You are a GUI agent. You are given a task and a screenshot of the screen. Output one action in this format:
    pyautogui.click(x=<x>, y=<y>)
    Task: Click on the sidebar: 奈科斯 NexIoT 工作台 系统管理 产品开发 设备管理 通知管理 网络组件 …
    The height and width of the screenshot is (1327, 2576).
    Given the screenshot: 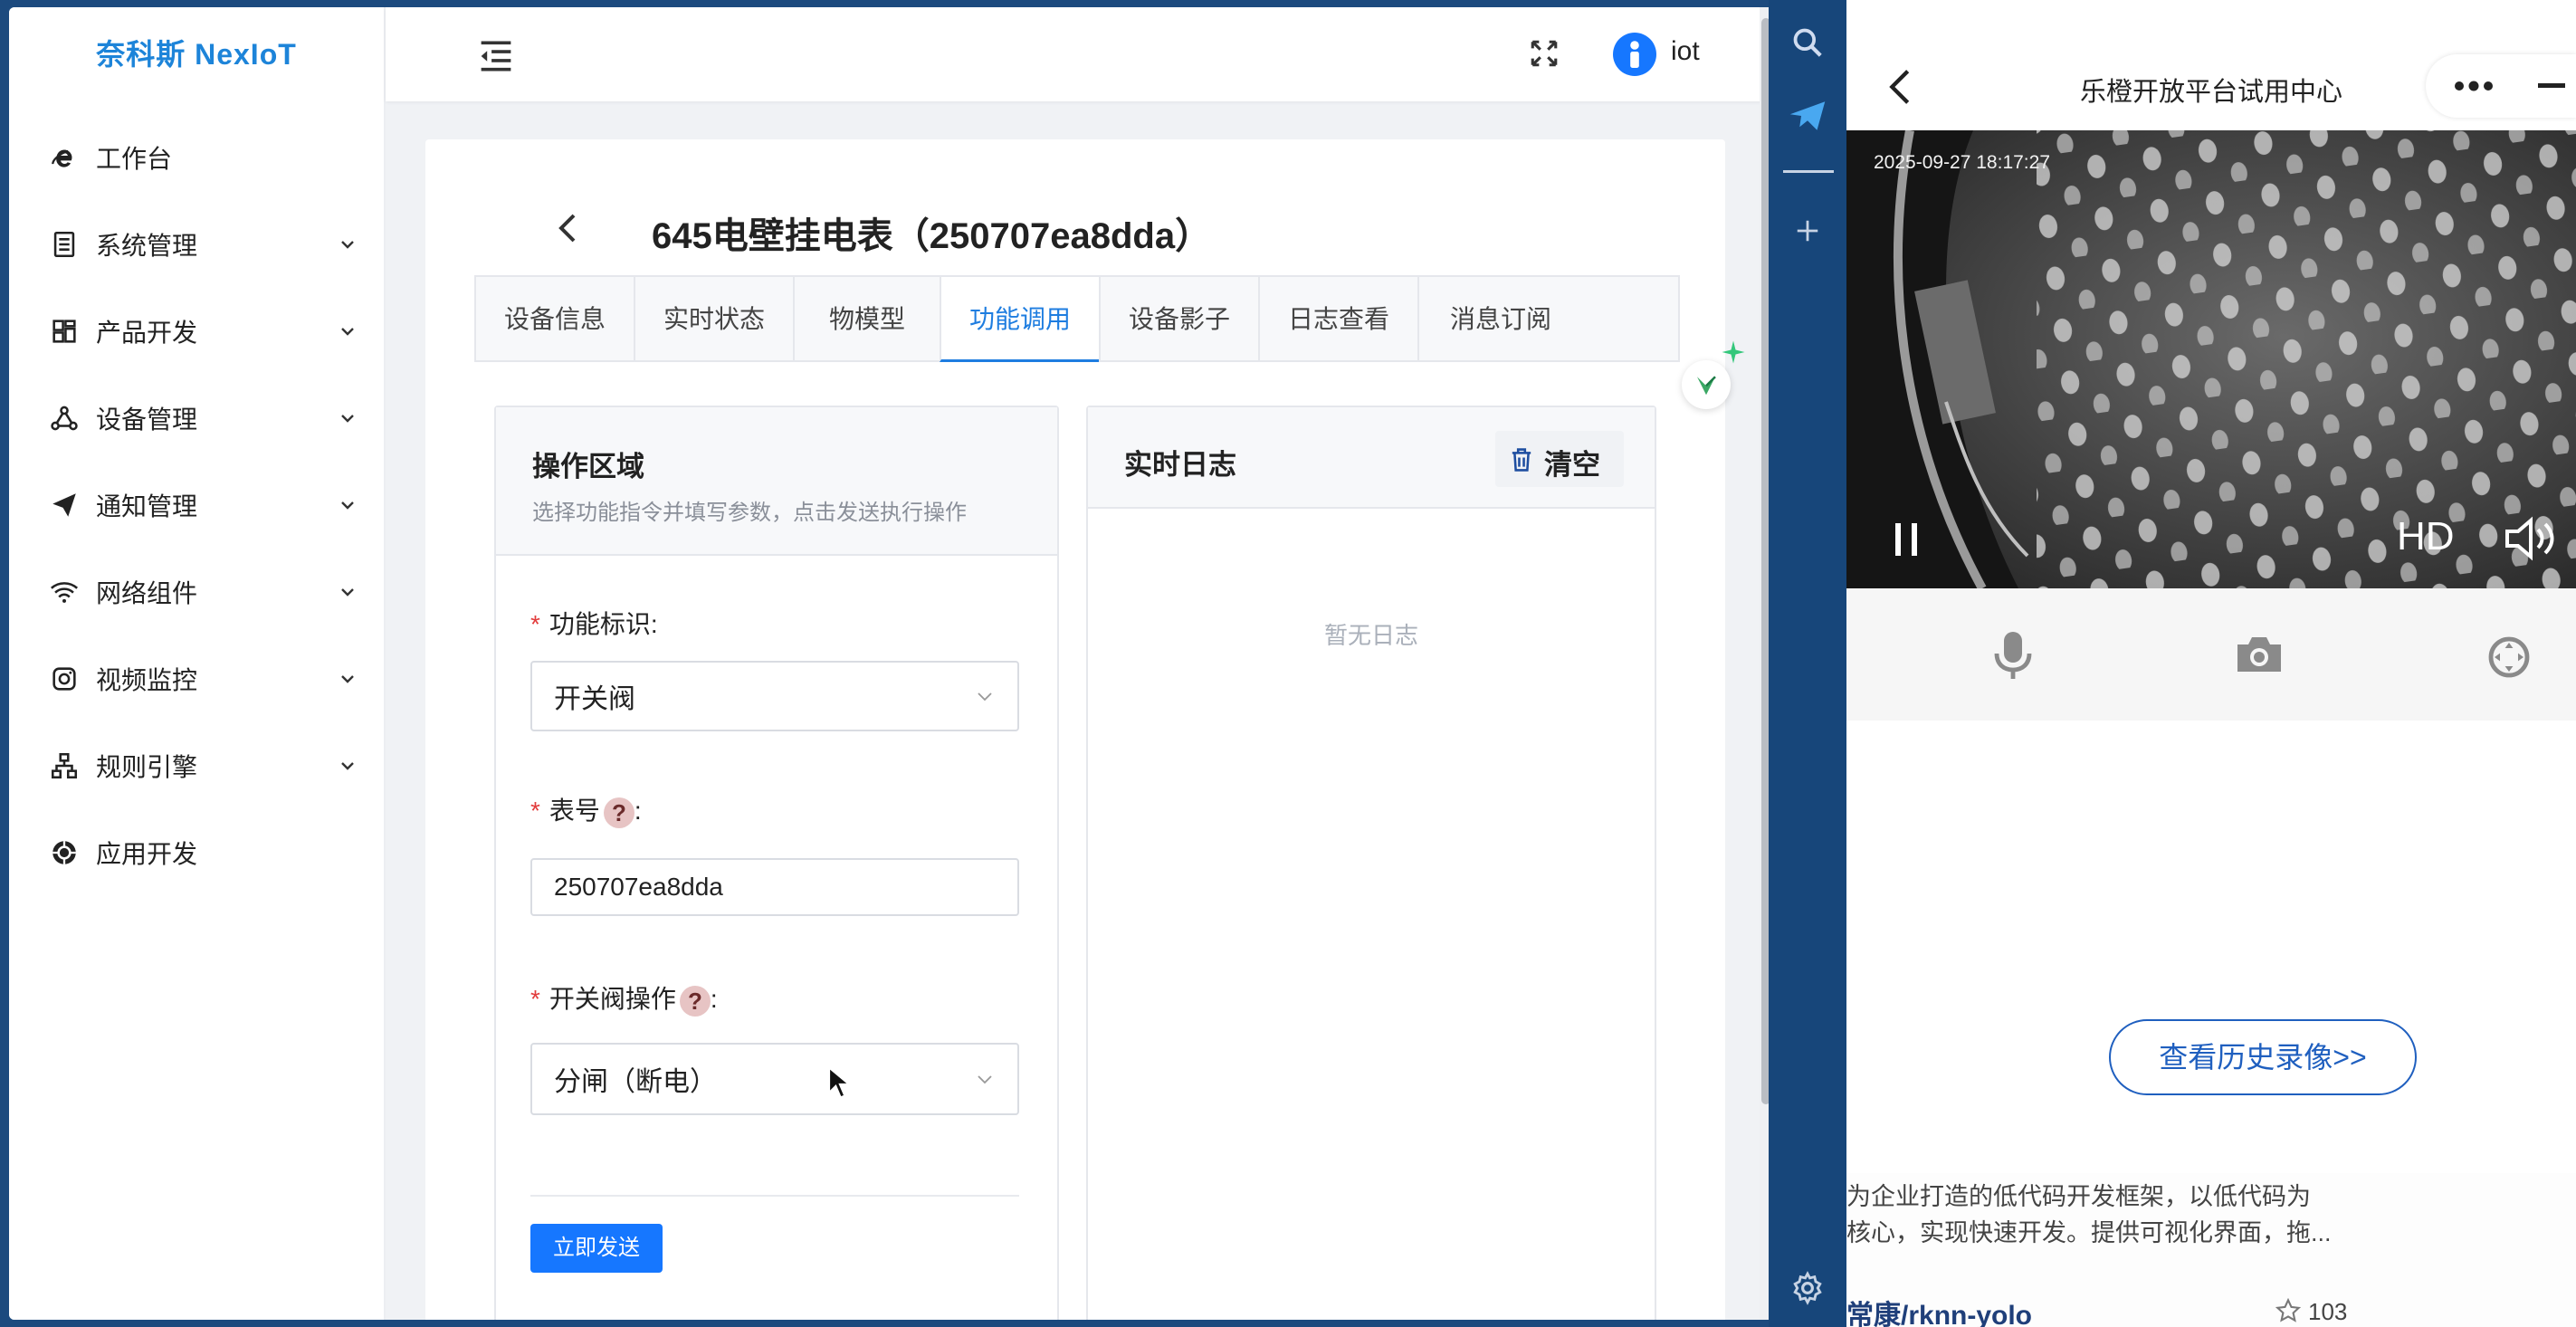 What is the action you would take?
    pyautogui.click(x=198, y=663)
    